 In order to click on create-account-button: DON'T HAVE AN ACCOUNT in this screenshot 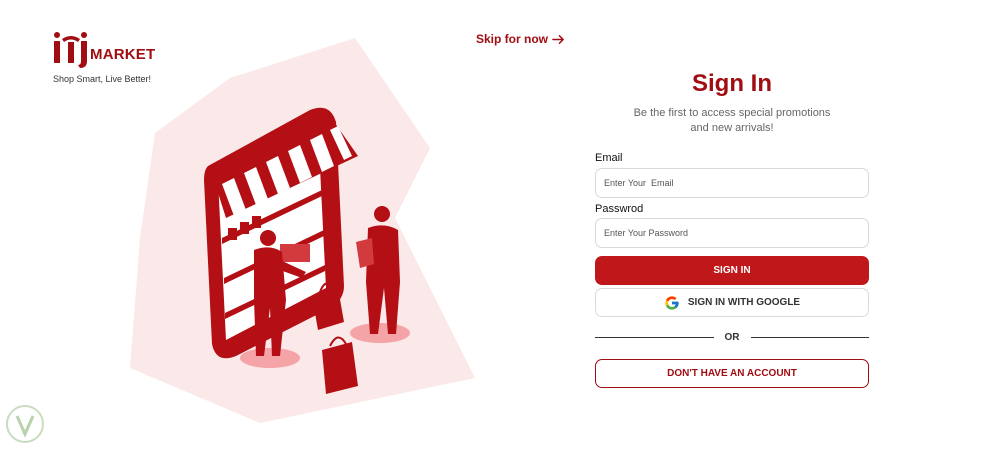, I will do `click(732, 373)`.